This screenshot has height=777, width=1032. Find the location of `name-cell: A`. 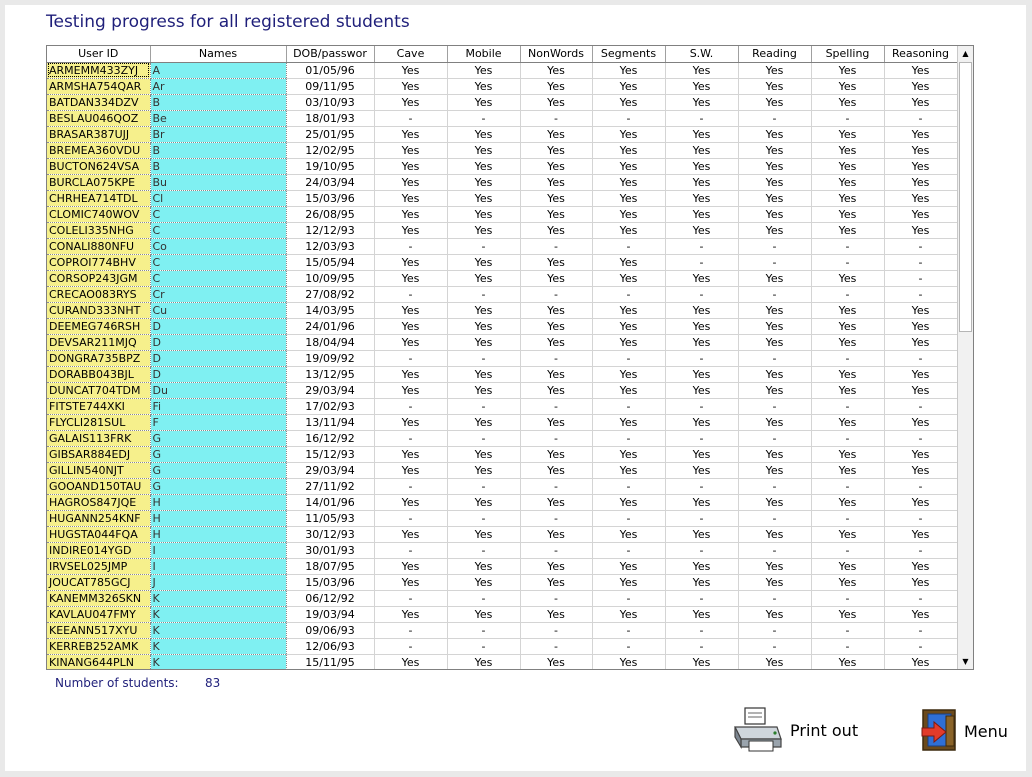

name-cell: A is located at coordinates (218, 70).